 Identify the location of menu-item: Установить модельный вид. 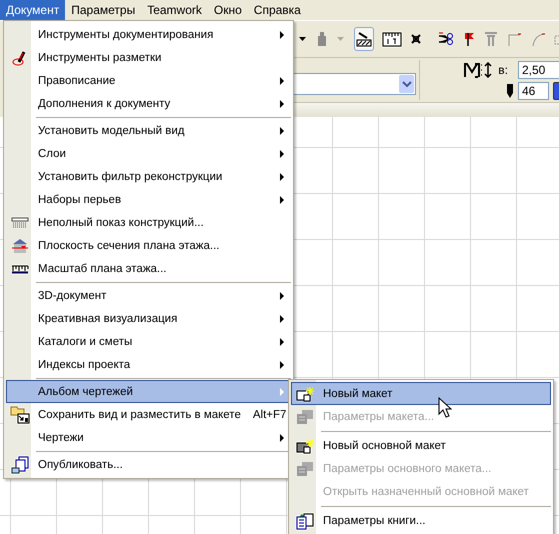
(148, 130).